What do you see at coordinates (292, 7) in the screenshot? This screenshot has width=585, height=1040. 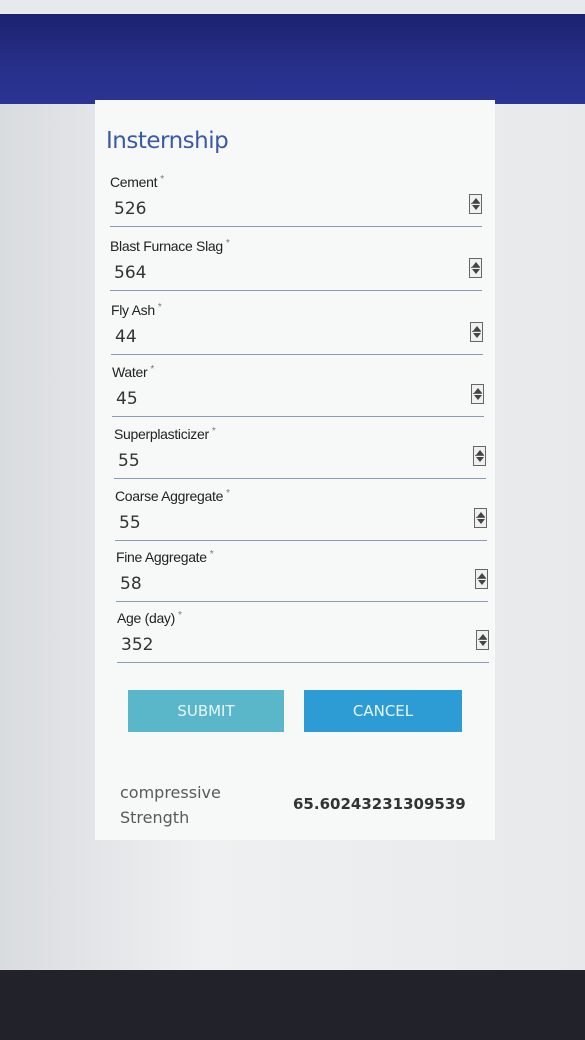 I see `window-top-bar` at bounding box center [292, 7].